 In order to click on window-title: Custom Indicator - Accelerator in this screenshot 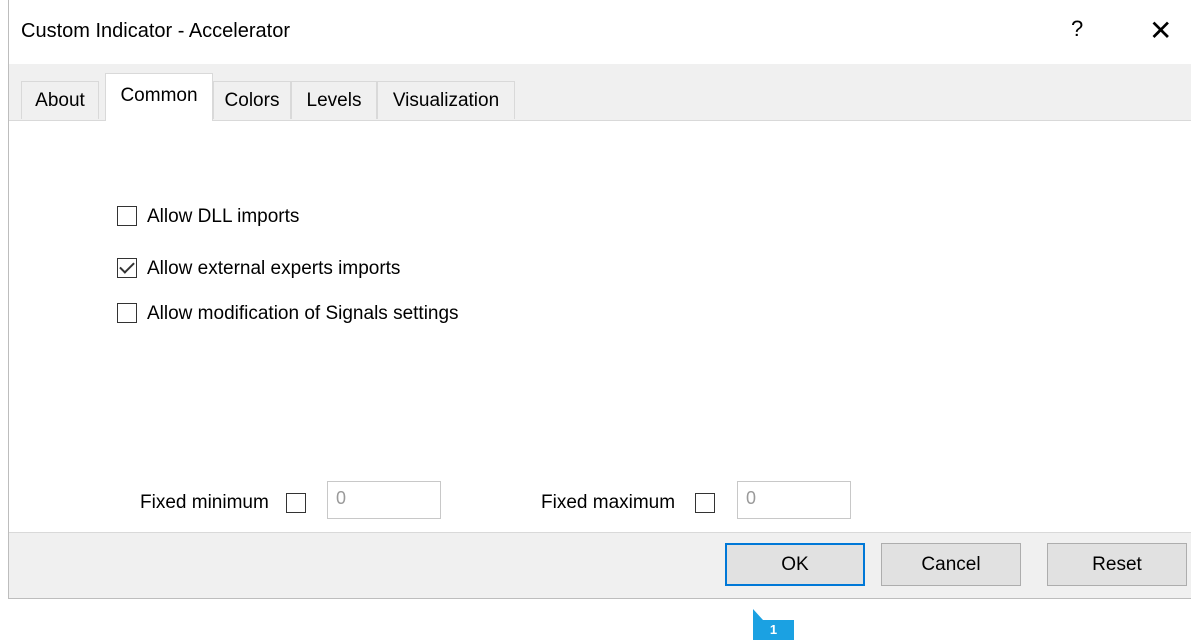, I will do `click(155, 31)`.